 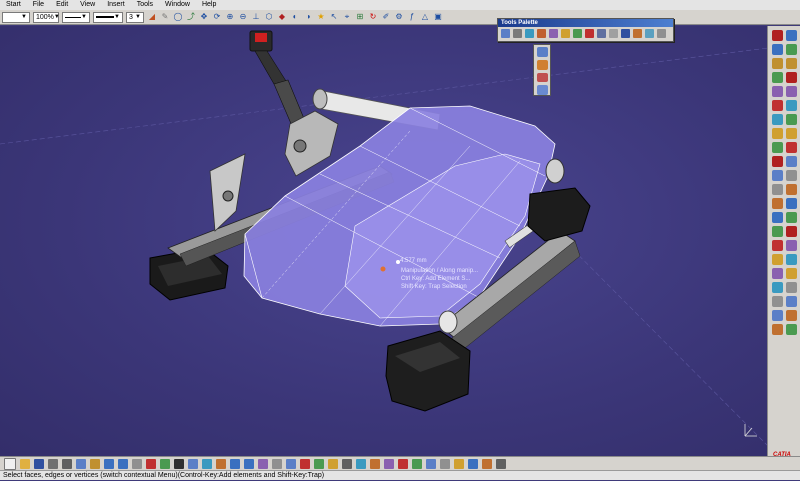 I want to click on brush-icon: ✎, so click(x=165, y=17).